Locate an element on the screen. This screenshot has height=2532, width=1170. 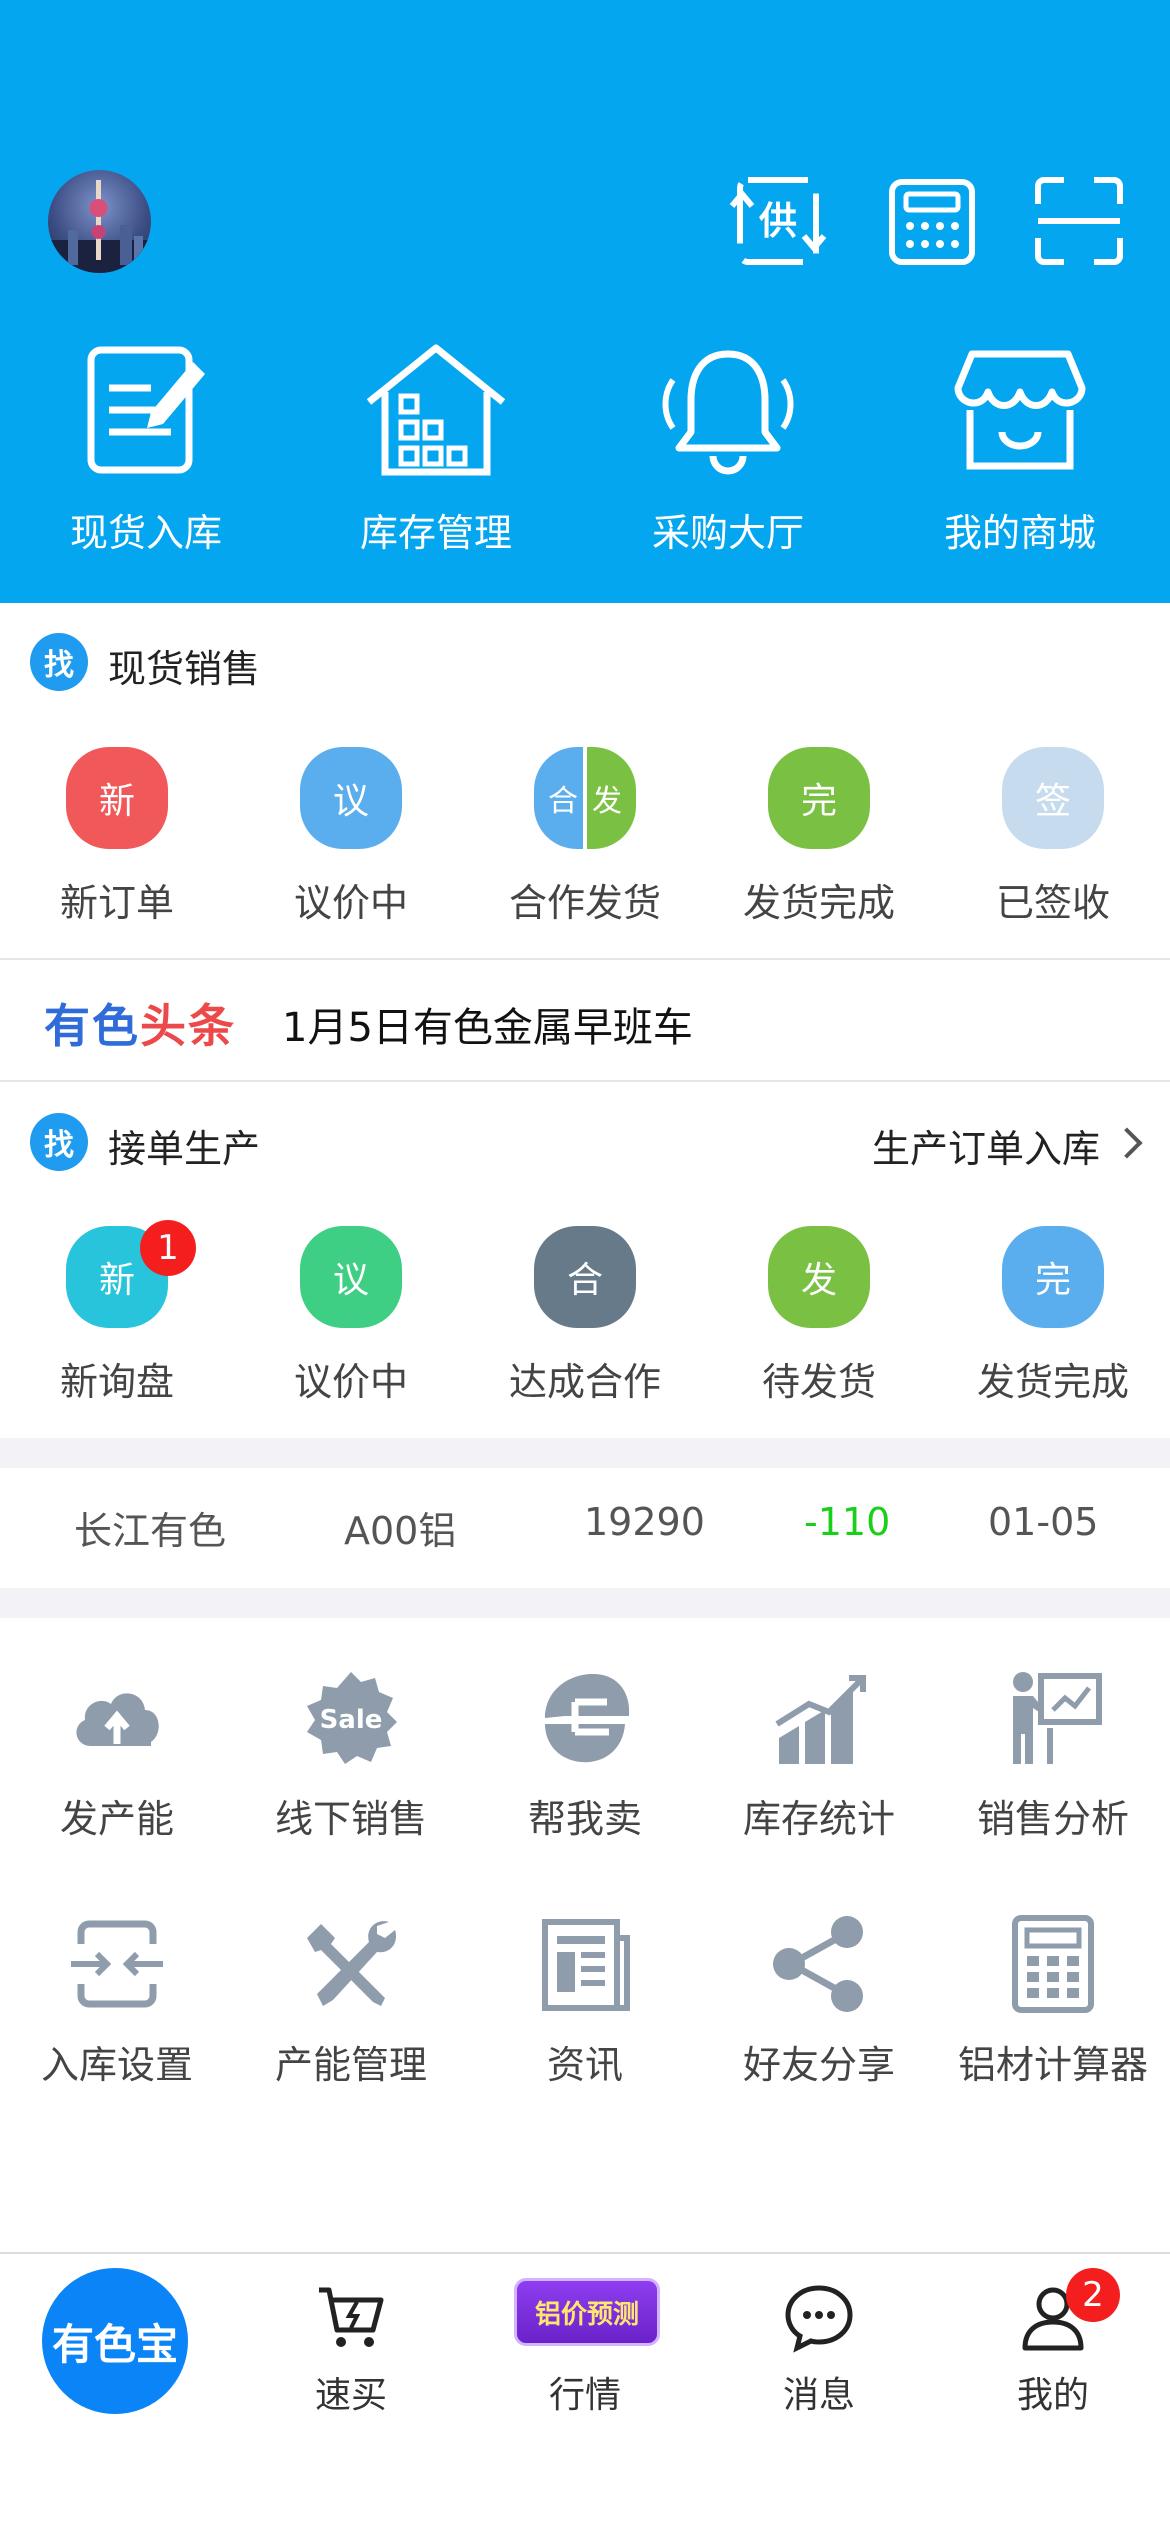
tool-share-friends: 好友分享 is located at coordinates (819, 2014).